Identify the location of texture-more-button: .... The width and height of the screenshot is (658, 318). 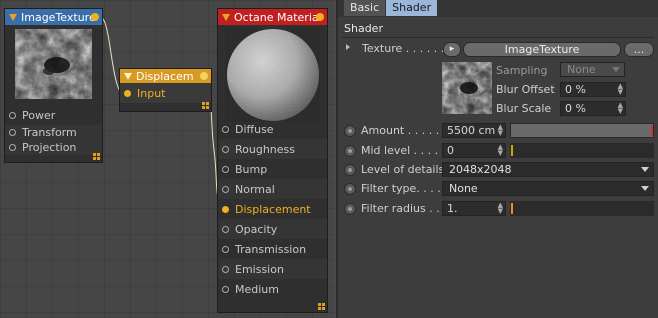
(639, 49).